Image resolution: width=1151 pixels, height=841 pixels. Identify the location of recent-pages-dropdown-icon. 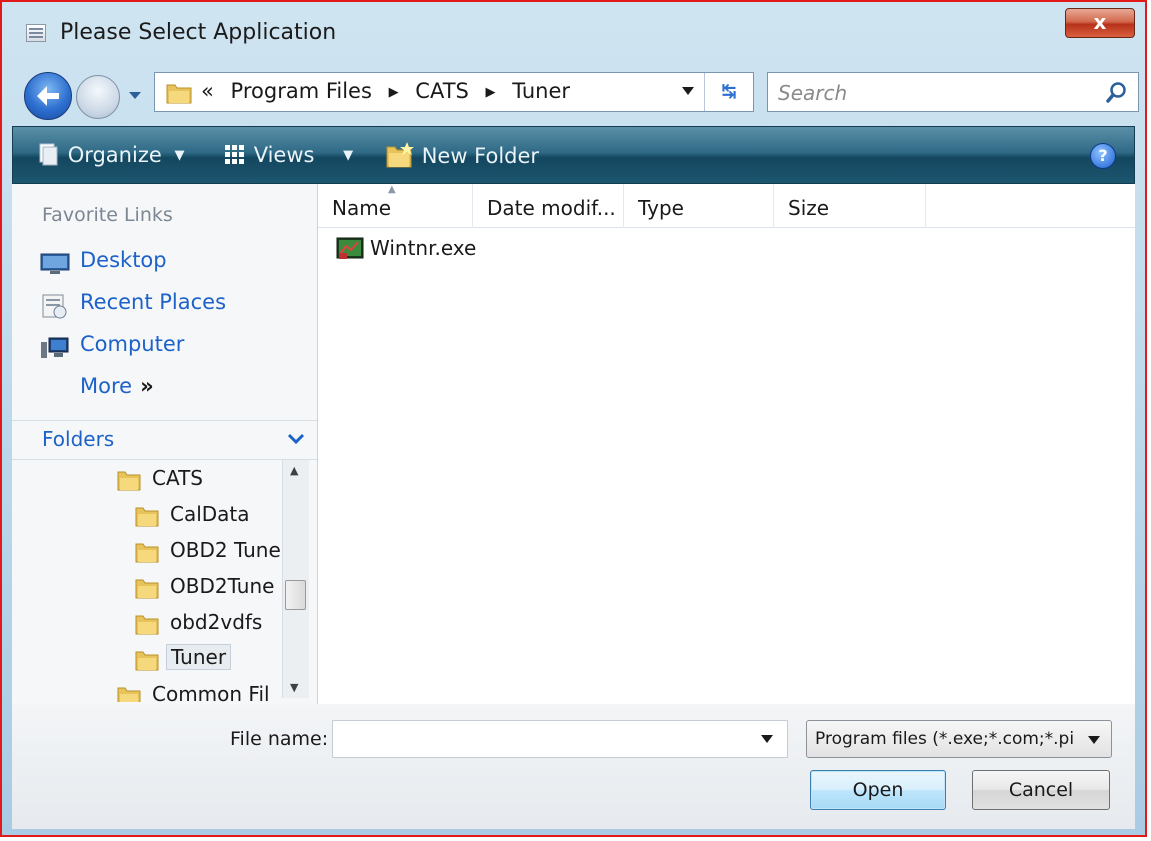
(135, 95).